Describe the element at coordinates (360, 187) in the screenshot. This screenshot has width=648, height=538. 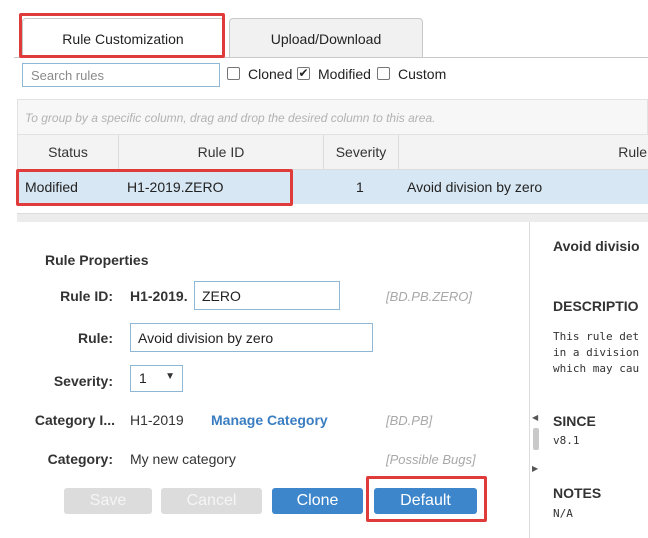
I see `cell-severity: 1` at that location.